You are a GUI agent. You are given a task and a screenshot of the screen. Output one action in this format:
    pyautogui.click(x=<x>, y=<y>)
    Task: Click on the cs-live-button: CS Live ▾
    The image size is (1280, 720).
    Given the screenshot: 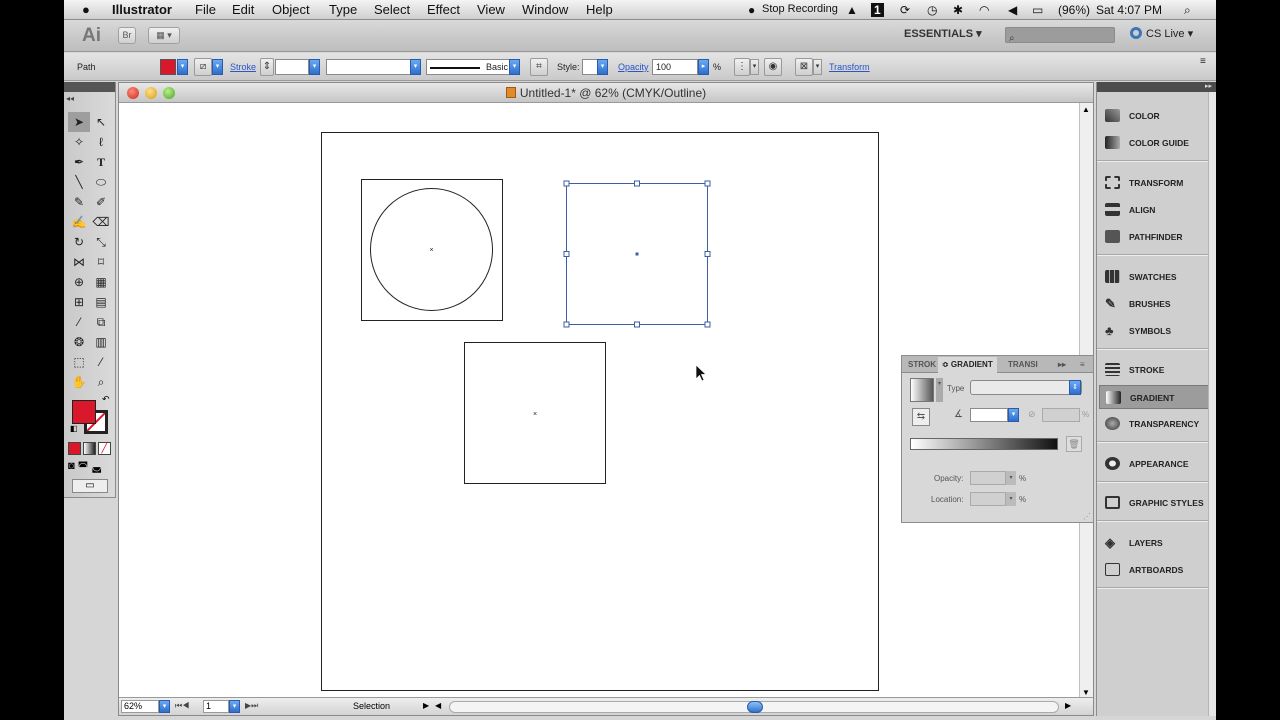 What is the action you would take?
    pyautogui.click(x=1161, y=33)
    